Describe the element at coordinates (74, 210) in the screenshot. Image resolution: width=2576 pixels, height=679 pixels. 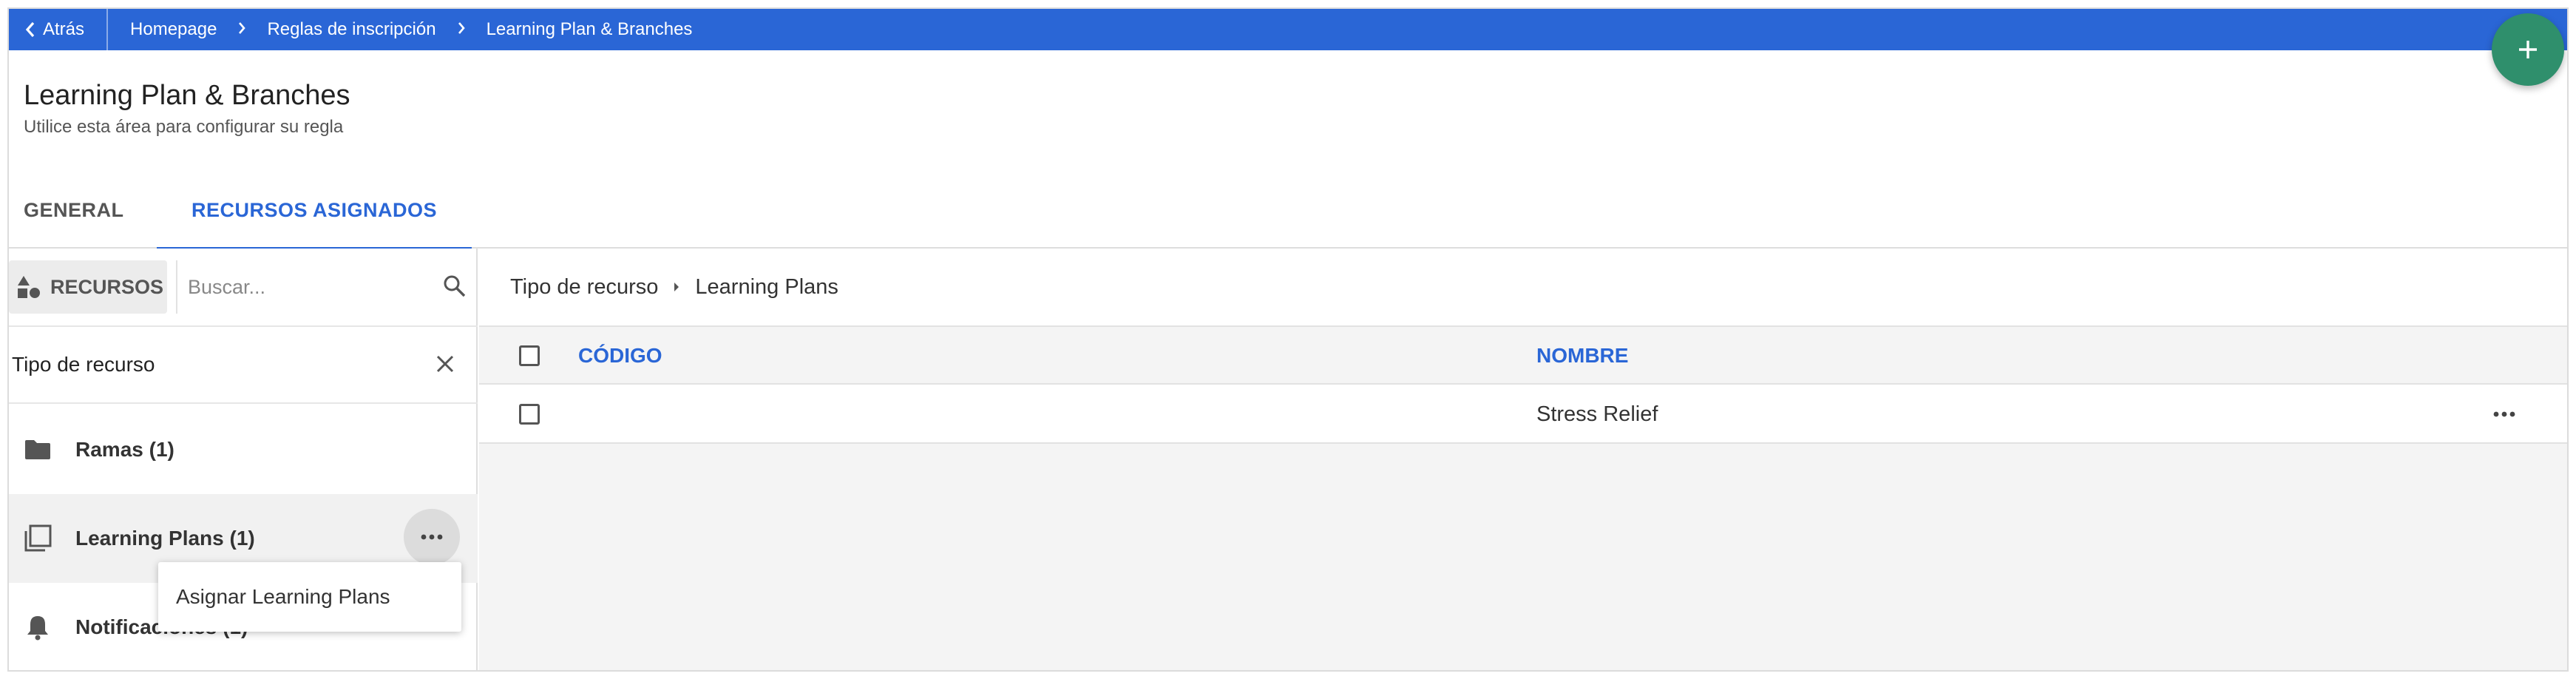
I see `tab-general: GENERAL` at that location.